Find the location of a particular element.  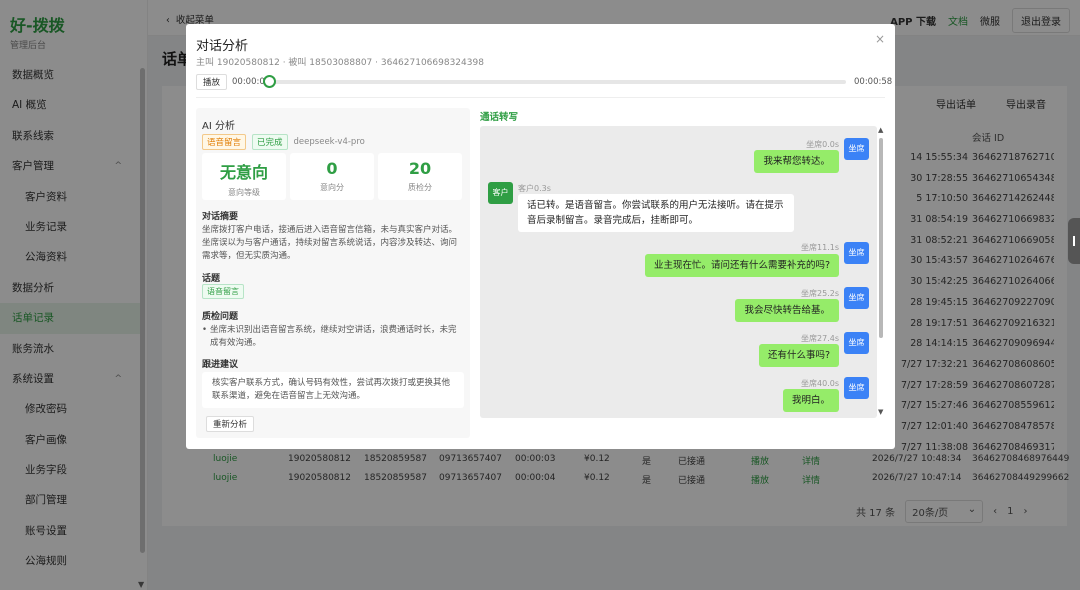

issue-item: 坐席未识别出语音留言系统，继续对空讲话，浪费通话时长，未完成有效沟通。 is located at coordinates (332, 337).